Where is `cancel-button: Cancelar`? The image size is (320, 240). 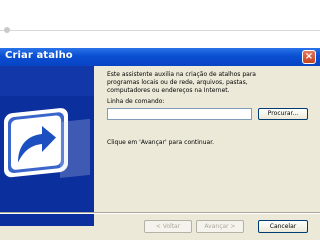
cancel-button: Cancelar is located at coordinates (283, 226).